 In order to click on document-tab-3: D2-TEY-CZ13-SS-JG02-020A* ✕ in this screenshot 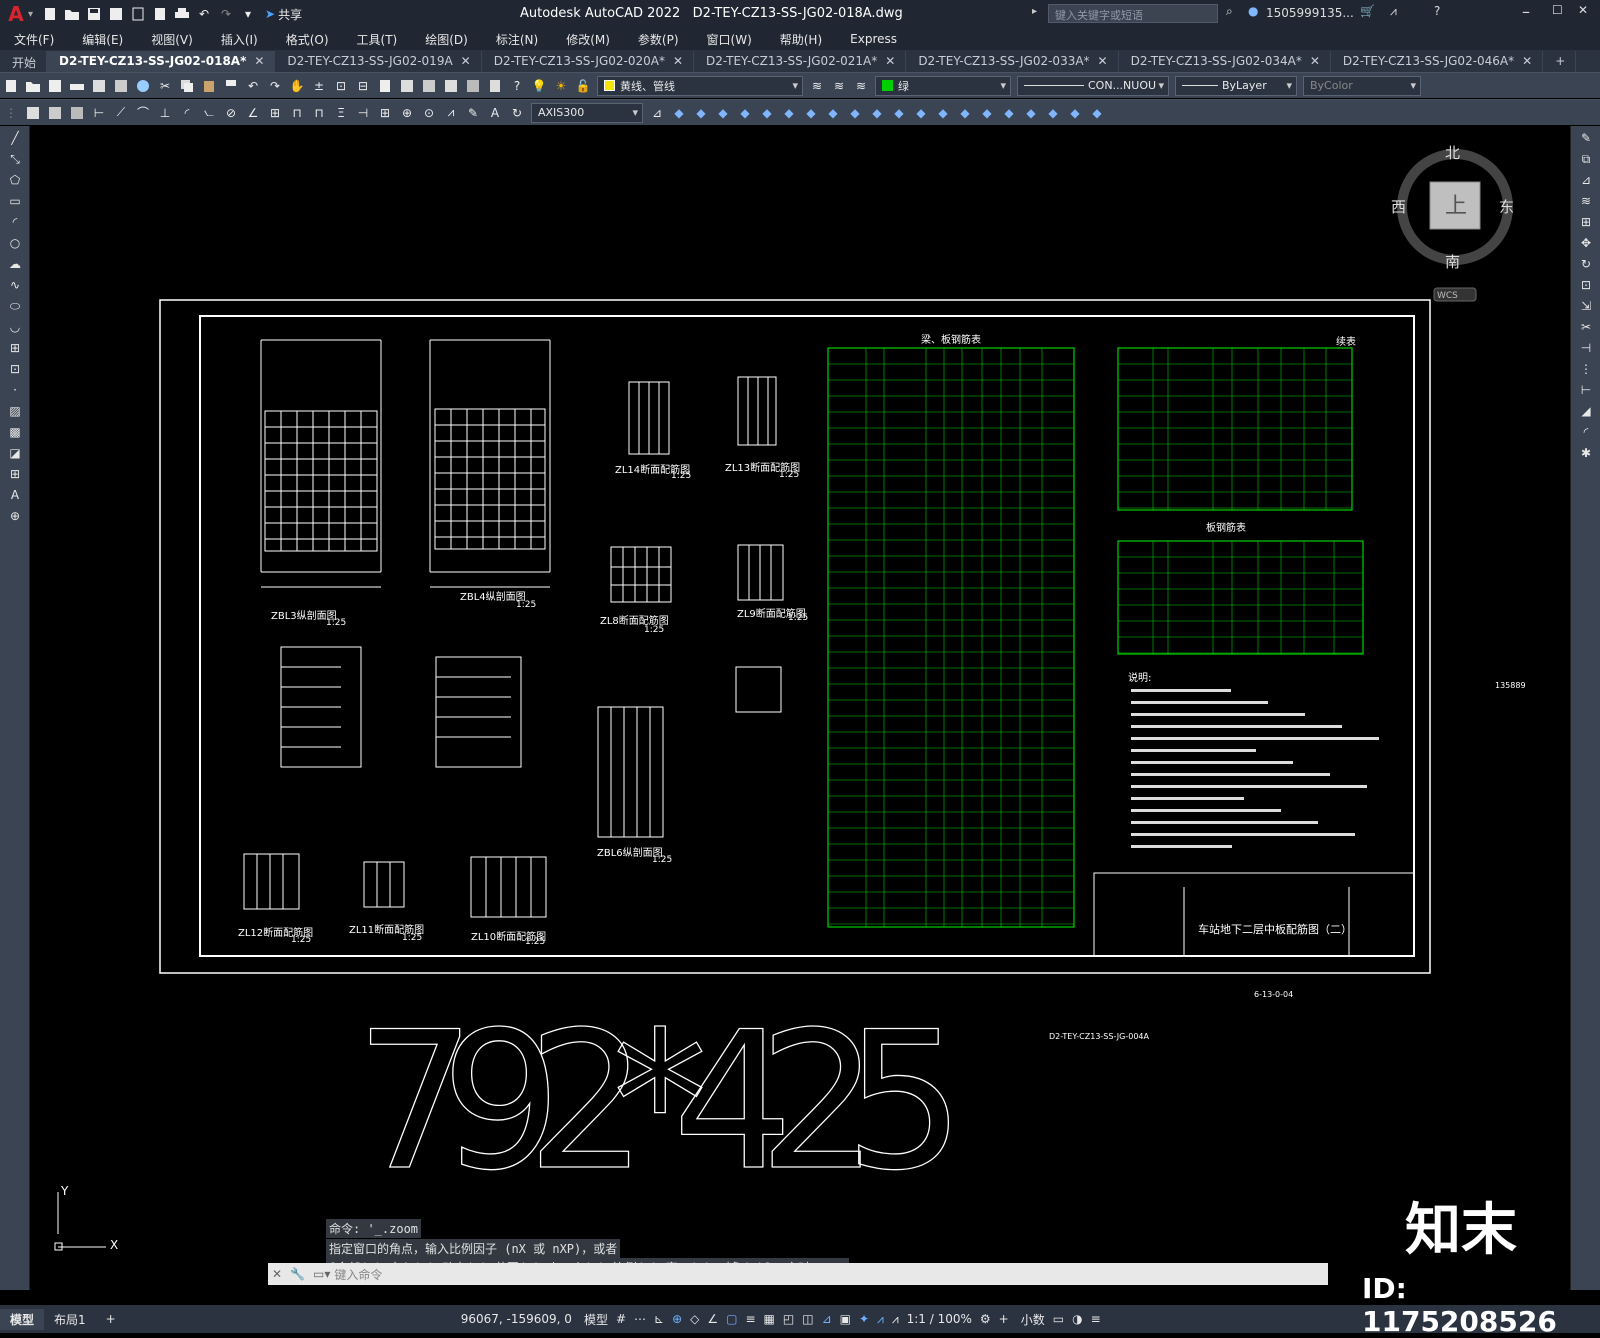, I will do `click(588, 61)`.